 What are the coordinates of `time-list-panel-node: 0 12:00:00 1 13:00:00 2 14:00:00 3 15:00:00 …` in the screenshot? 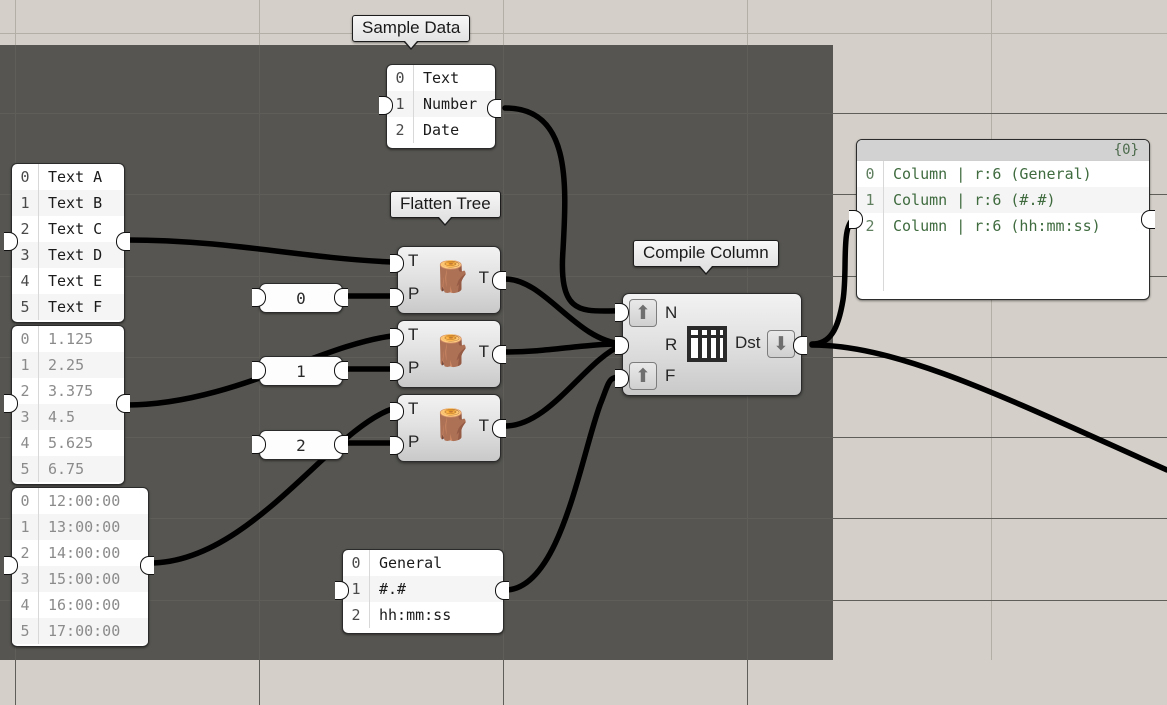 It's located at (79, 567).